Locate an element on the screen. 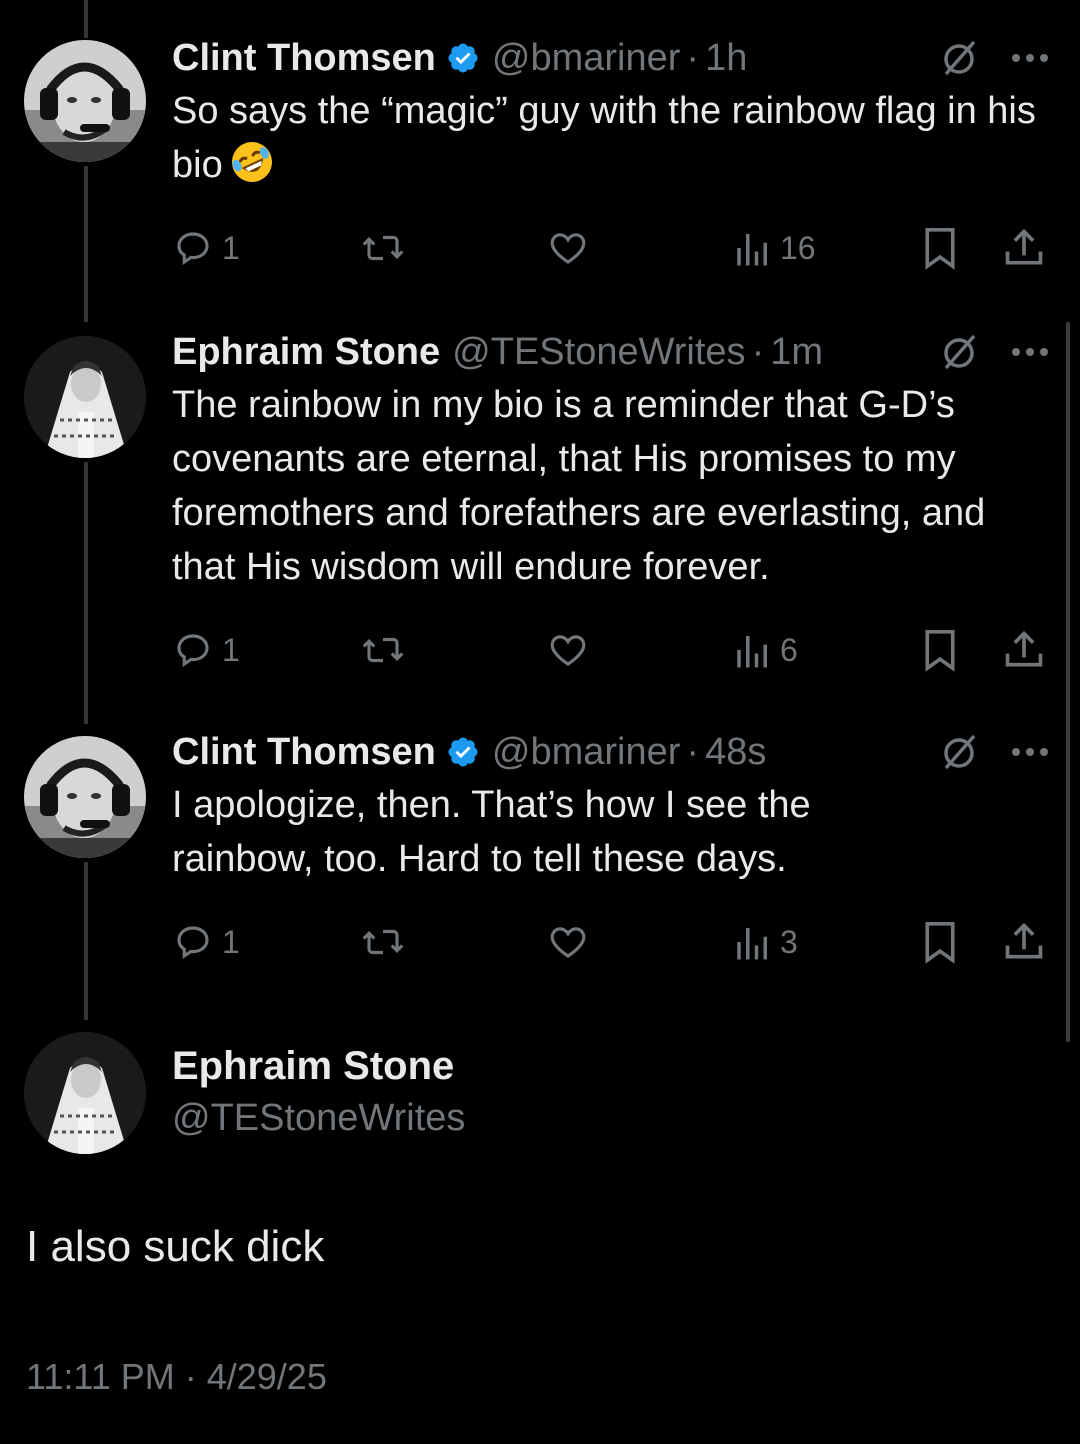 The width and height of the screenshot is (1080, 1444). tweet-header: Clint Thomsen @bmariner · 48s is located at coordinates (611, 752).